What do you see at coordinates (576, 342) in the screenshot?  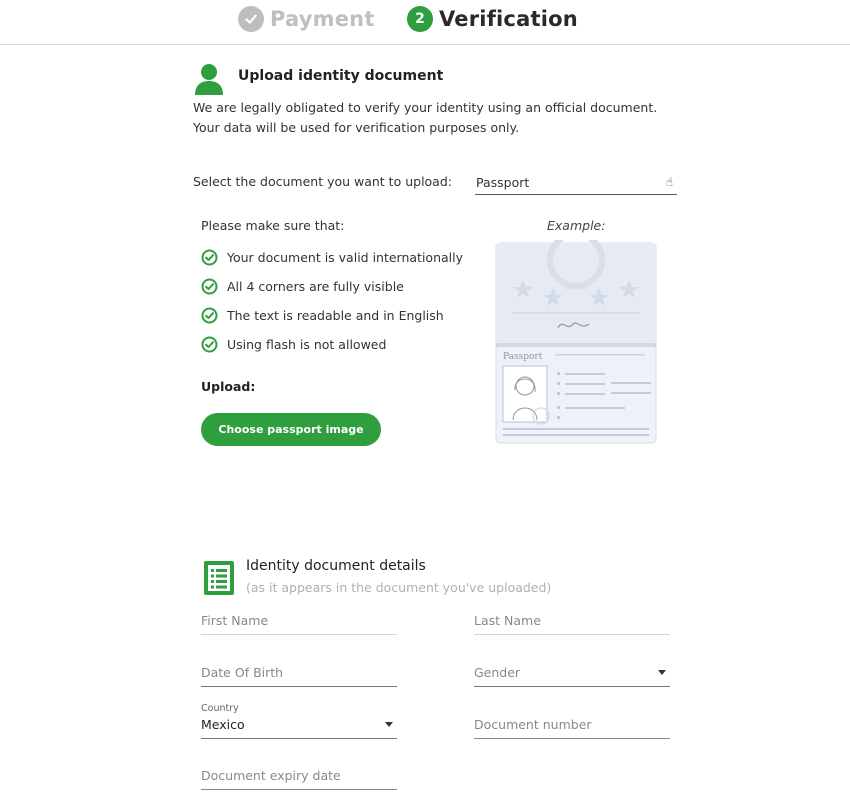 I see `passport-example-image: Passport` at bounding box center [576, 342].